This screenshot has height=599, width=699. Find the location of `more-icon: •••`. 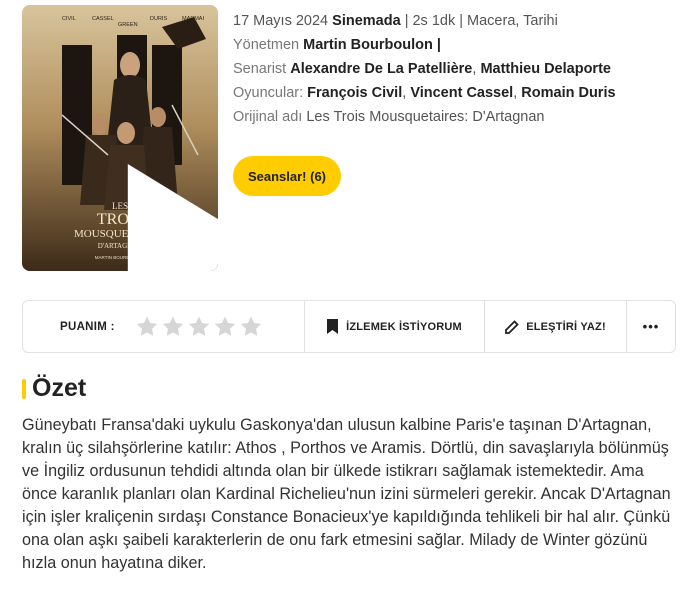

more-icon: ••• is located at coordinates (651, 326).